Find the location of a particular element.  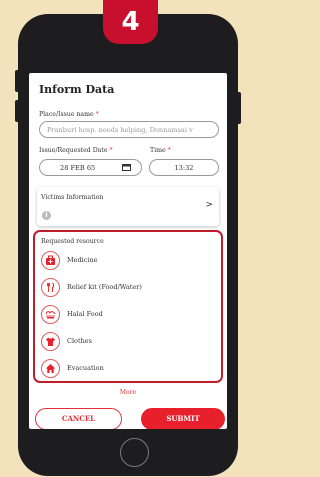

fork-knife-icon is located at coordinates (51, 287).